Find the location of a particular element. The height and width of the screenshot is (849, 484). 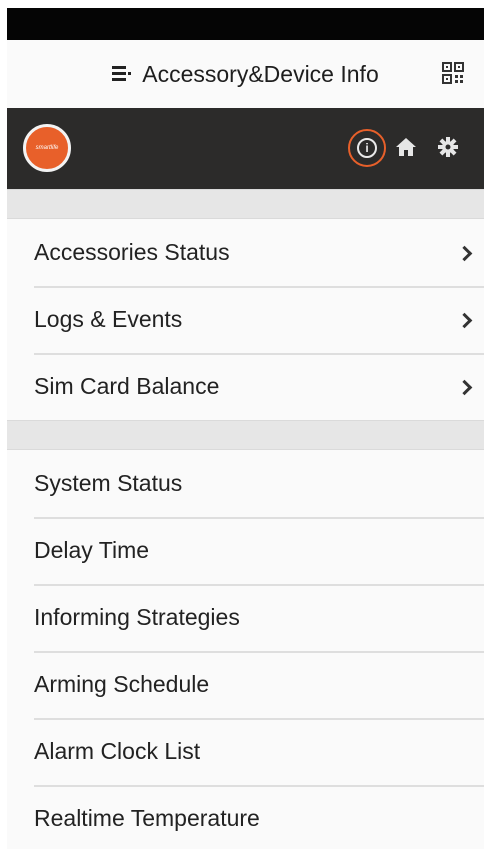

list-item-realtime-temperature: Realtime Temperature is located at coordinates (245, 817).